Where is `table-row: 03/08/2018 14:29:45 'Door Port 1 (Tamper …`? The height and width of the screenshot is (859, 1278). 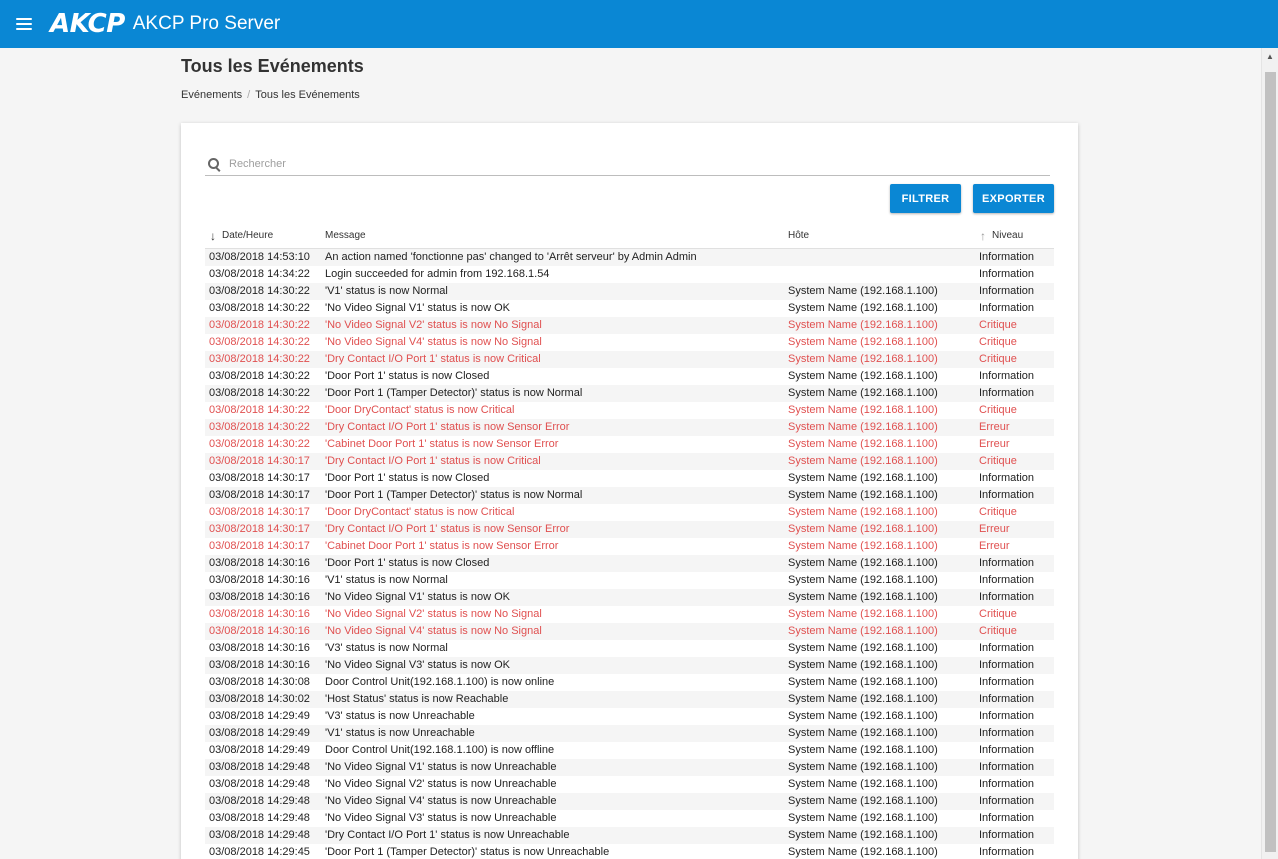
table-row: 03/08/2018 14:29:45 'Door Port 1 (Tamper … is located at coordinates (629, 851).